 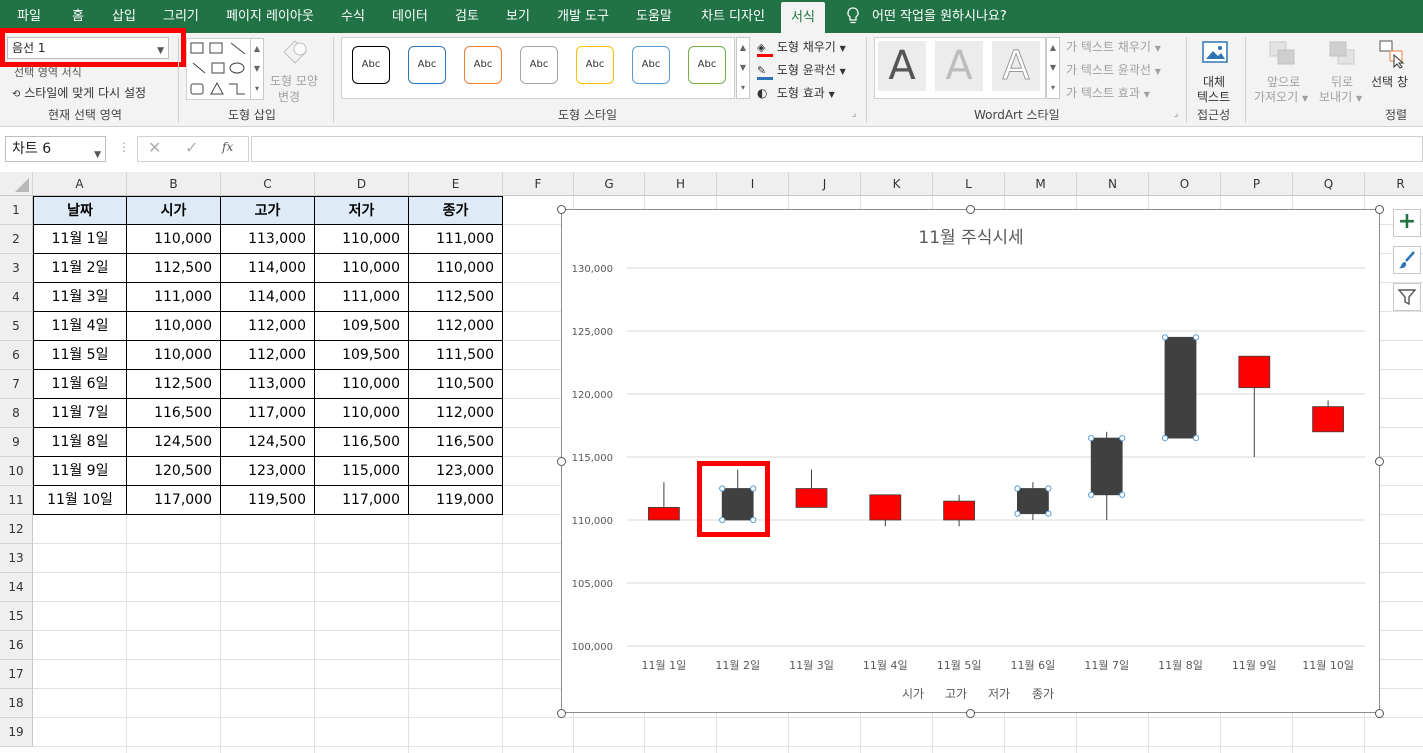 I want to click on chart-elements-button: +, so click(x=1407, y=223).